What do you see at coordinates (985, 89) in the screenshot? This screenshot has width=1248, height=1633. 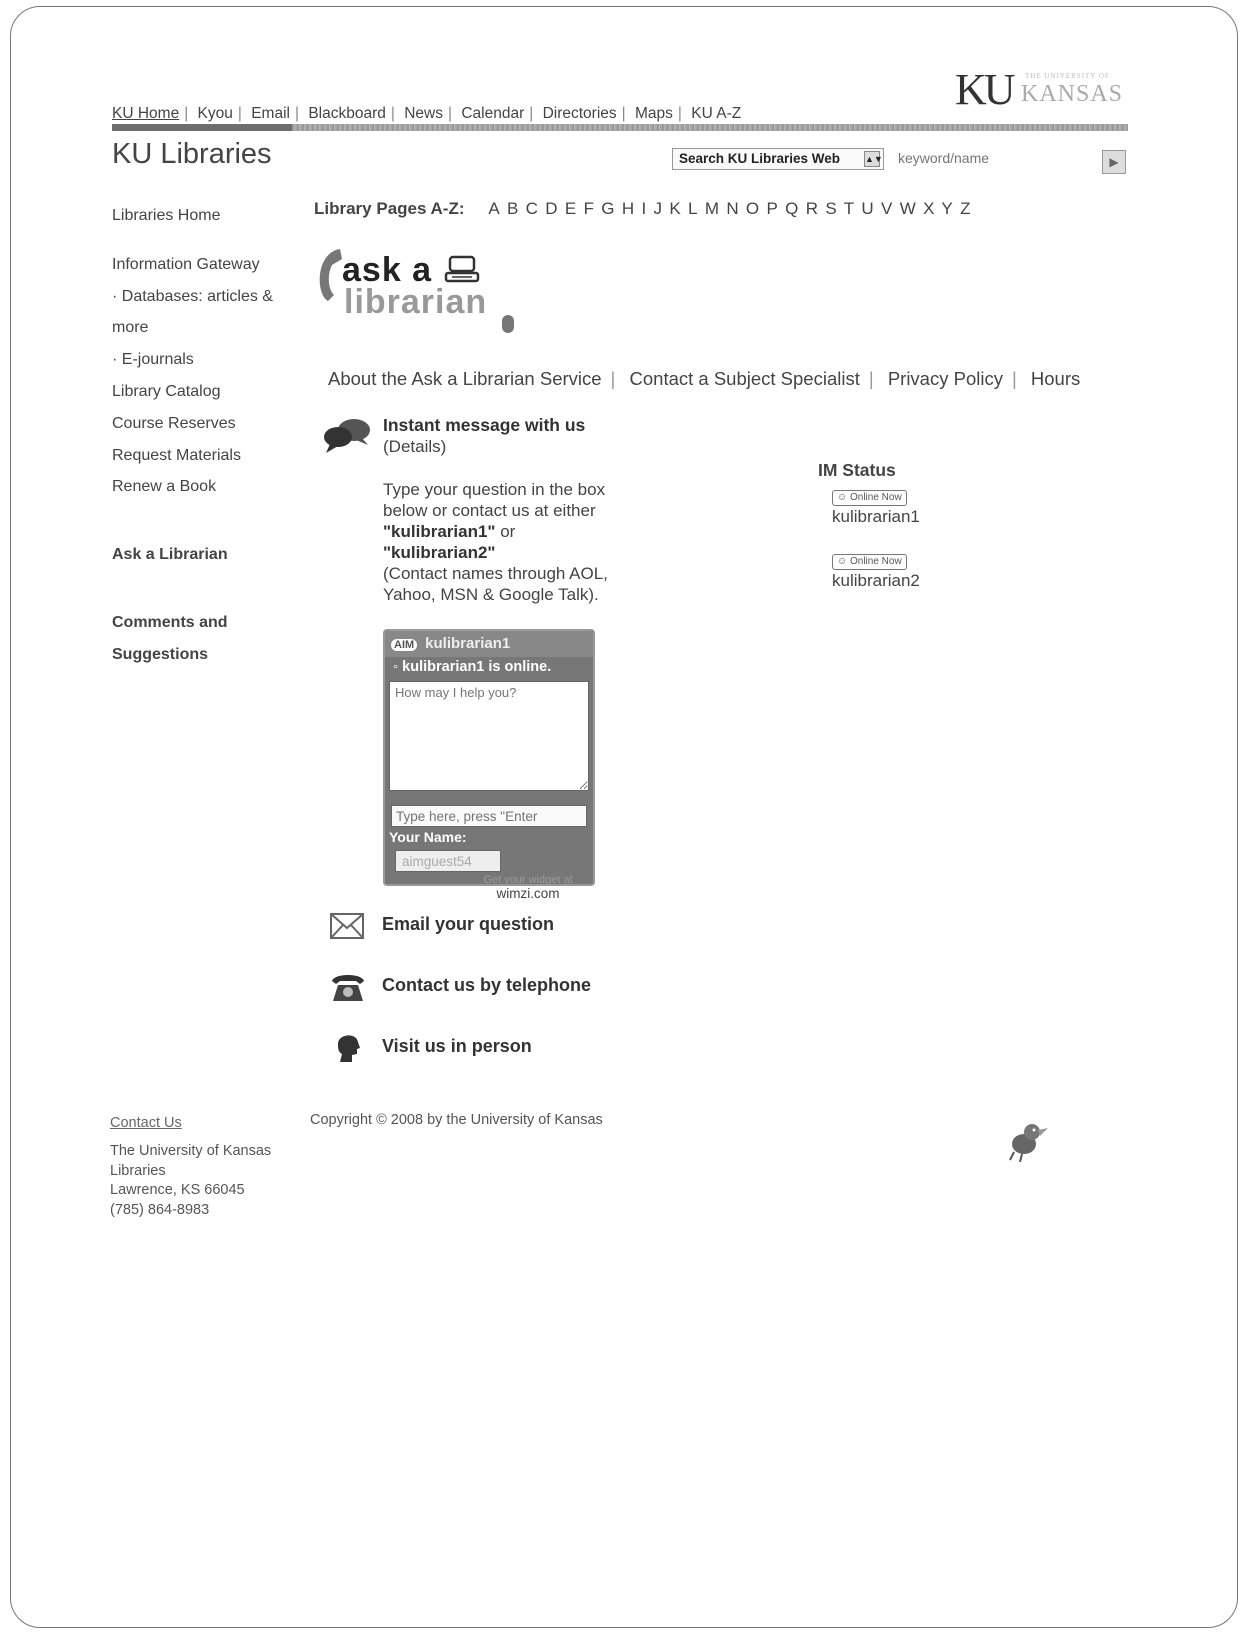 I see `ku-logo-mark: KU` at bounding box center [985, 89].